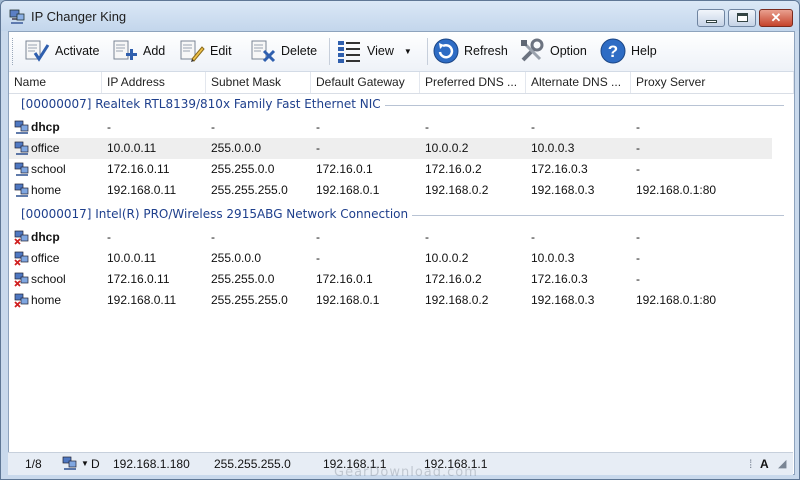  Describe the element at coordinates (408, 51) in the screenshot. I see `view-dropdown-arrow-icon: ▼` at that location.